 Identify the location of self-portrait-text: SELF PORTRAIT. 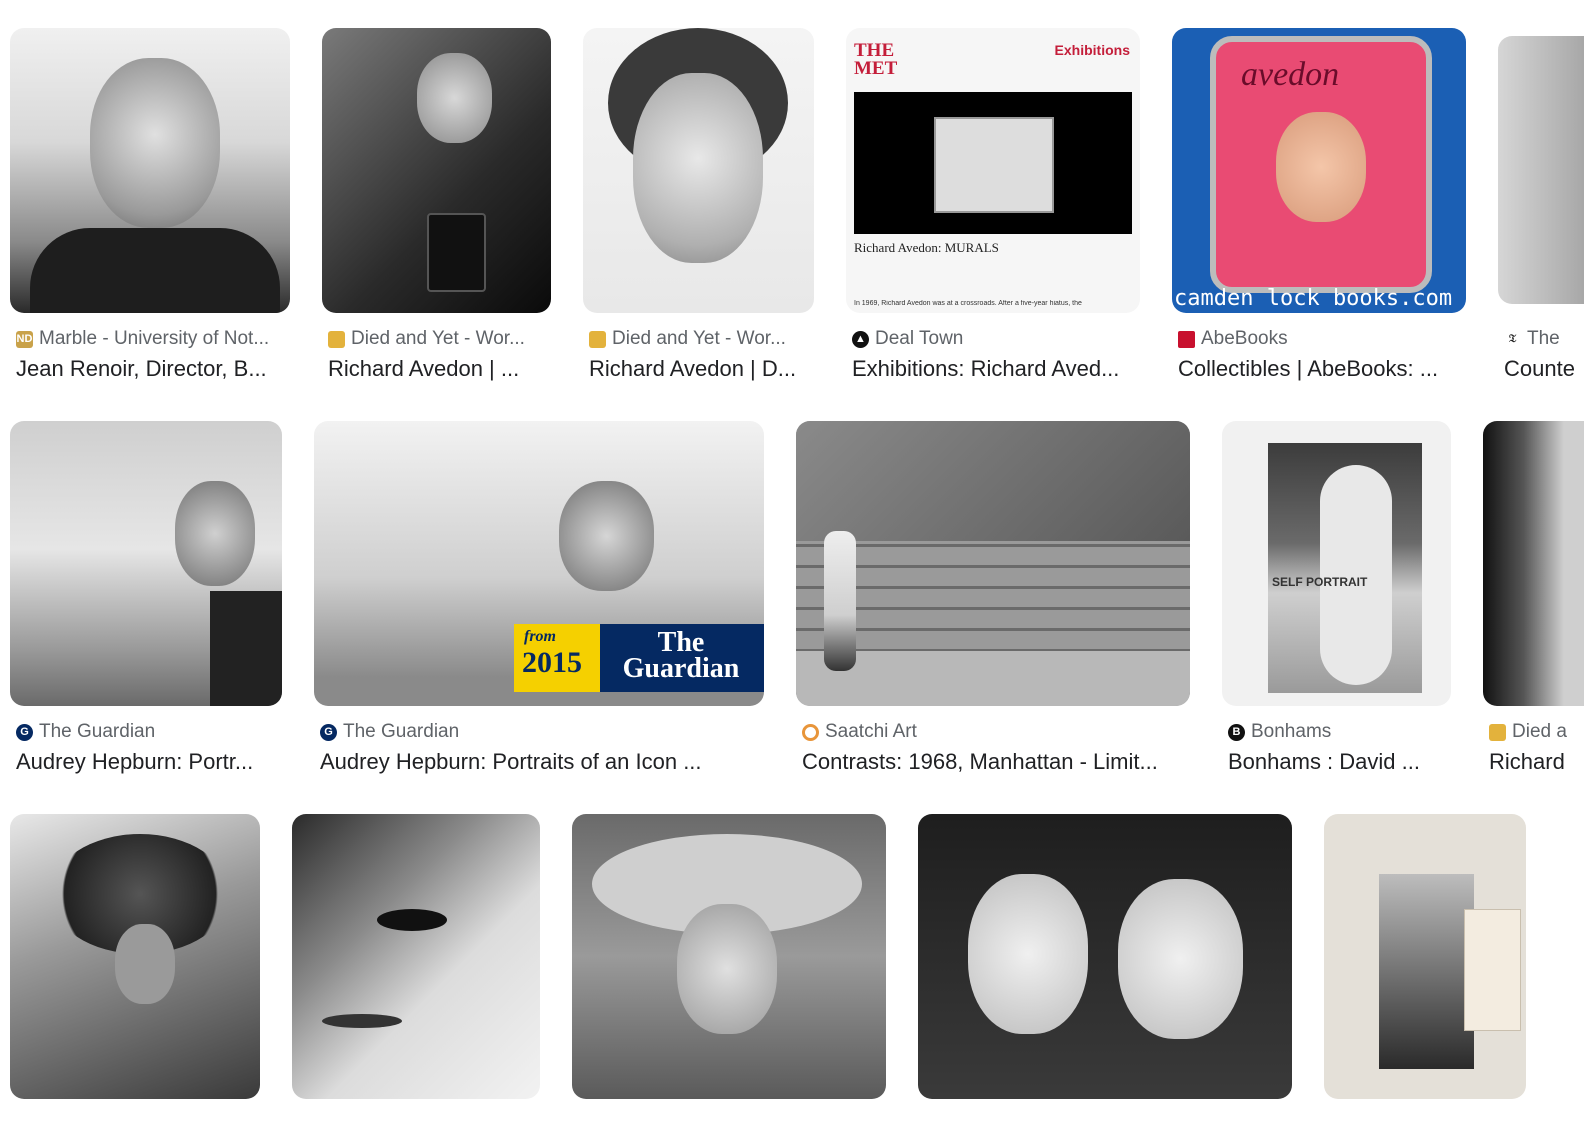
(1320, 582).